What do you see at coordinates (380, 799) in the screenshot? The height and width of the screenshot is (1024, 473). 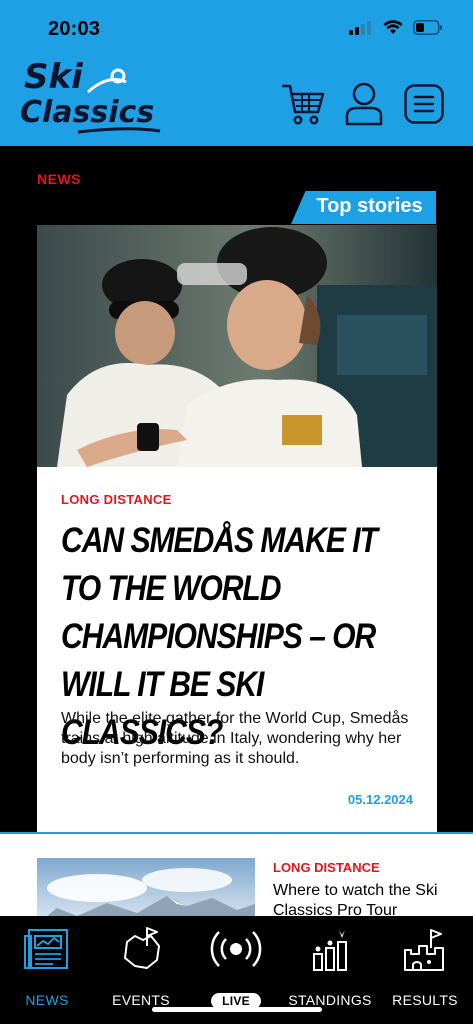 I see `article-date: 05.12.2024` at bounding box center [380, 799].